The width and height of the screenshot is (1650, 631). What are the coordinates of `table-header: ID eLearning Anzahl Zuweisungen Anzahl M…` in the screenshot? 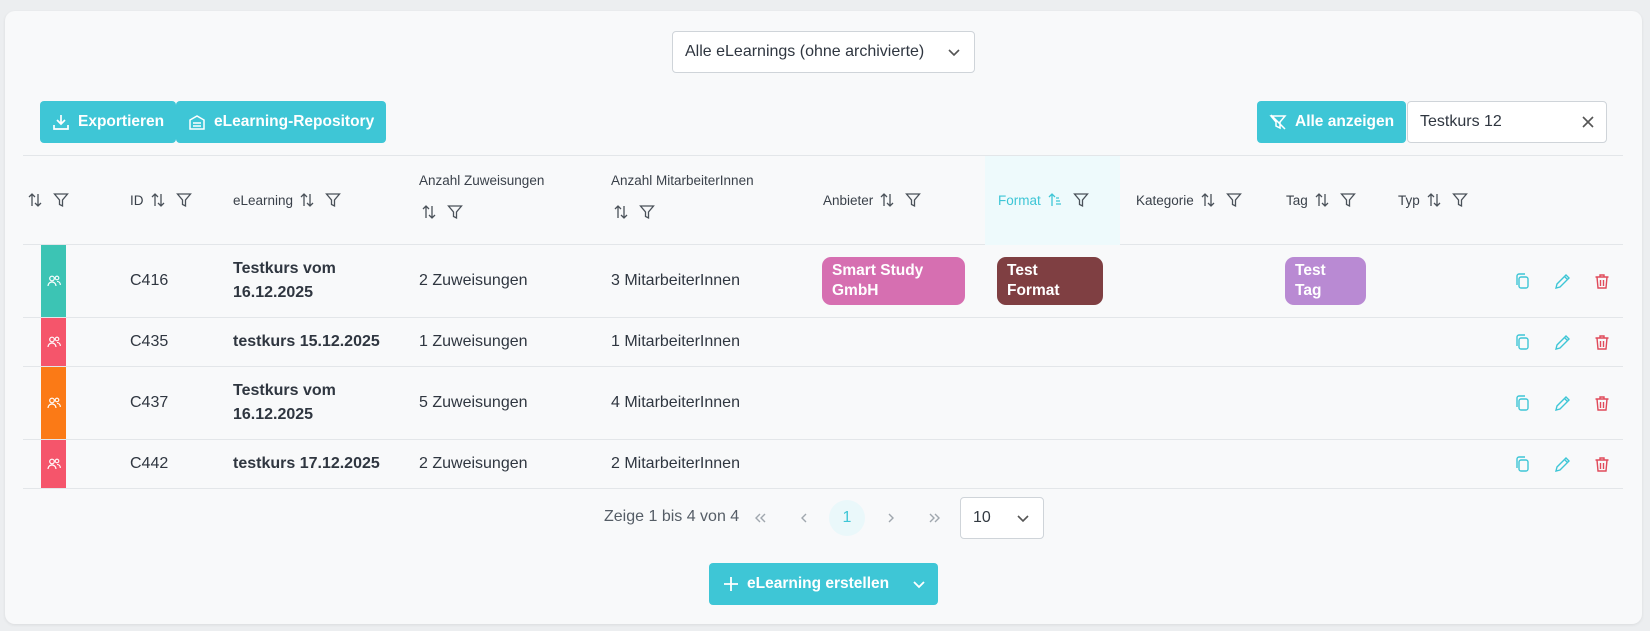 It's located at (823, 200).